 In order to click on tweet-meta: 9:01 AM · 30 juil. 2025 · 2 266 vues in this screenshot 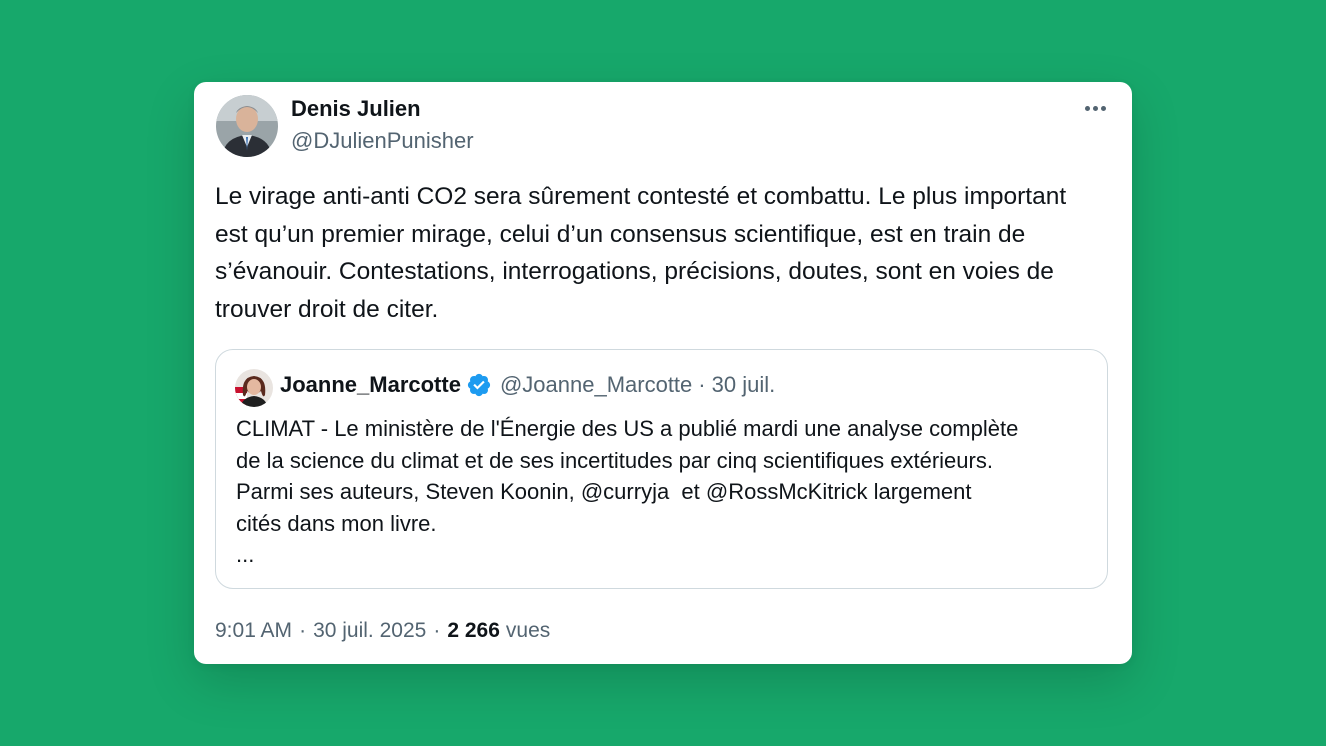, I will do `click(382, 631)`.